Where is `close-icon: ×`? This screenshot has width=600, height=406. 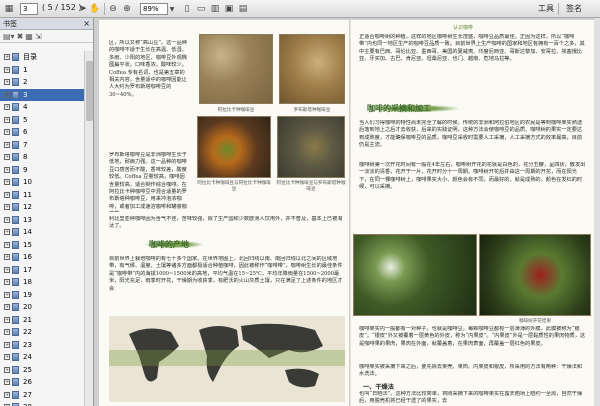
close-icon: × is located at coordinates (86, 24).